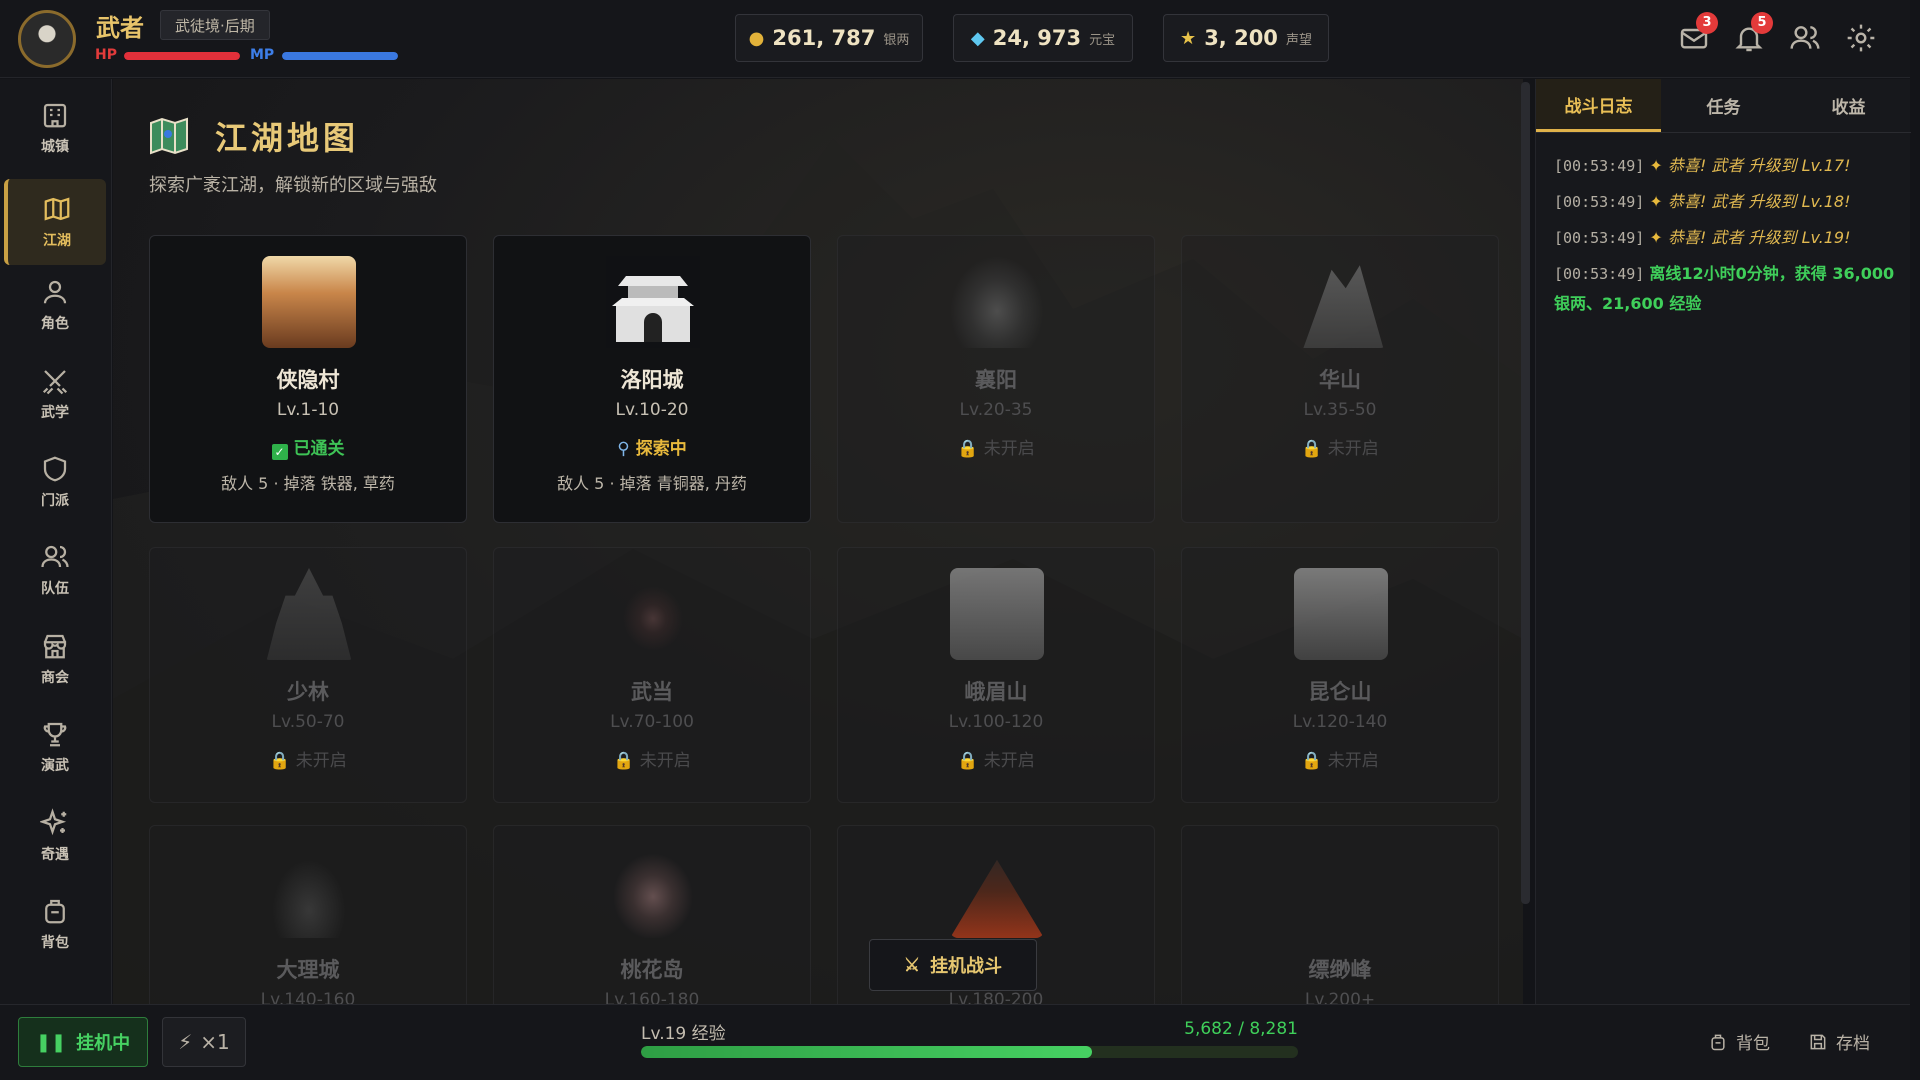 This screenshot has height=1080, width=1920. I want to click on pause-icon: ❚❚, so click(51, 1042).